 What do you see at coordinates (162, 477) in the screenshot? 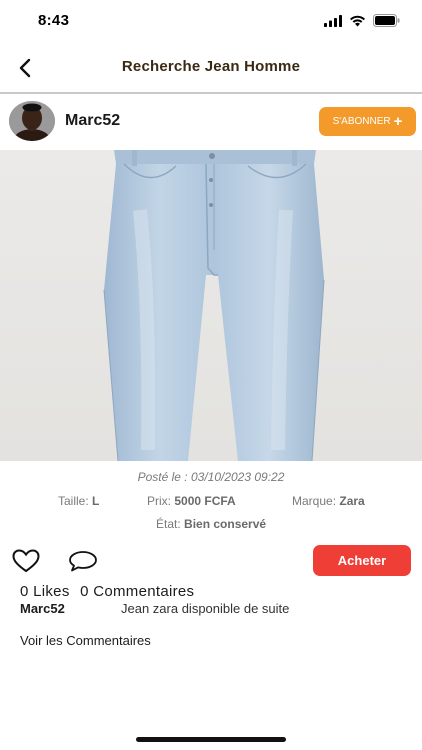
I see `posted-prefix: Posté le :` at bounding box center [162, 477].